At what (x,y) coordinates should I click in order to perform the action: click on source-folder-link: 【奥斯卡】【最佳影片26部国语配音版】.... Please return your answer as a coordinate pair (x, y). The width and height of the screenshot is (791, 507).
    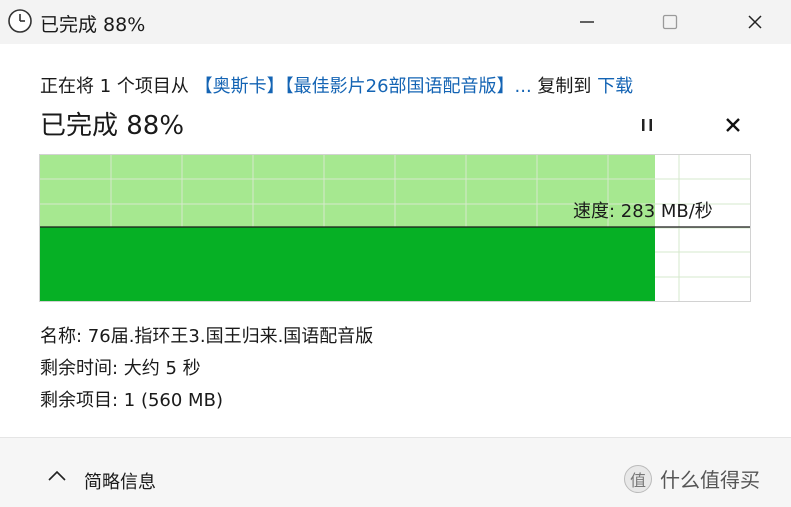
    Looking at the image, I should click on (363, 86).